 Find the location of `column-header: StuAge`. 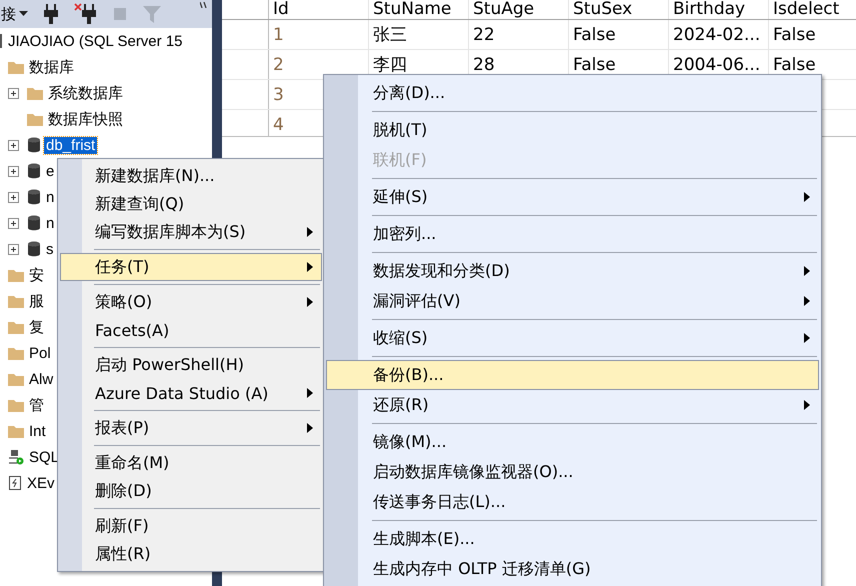

column-header: StuAge is located at coordinates (519, 9).